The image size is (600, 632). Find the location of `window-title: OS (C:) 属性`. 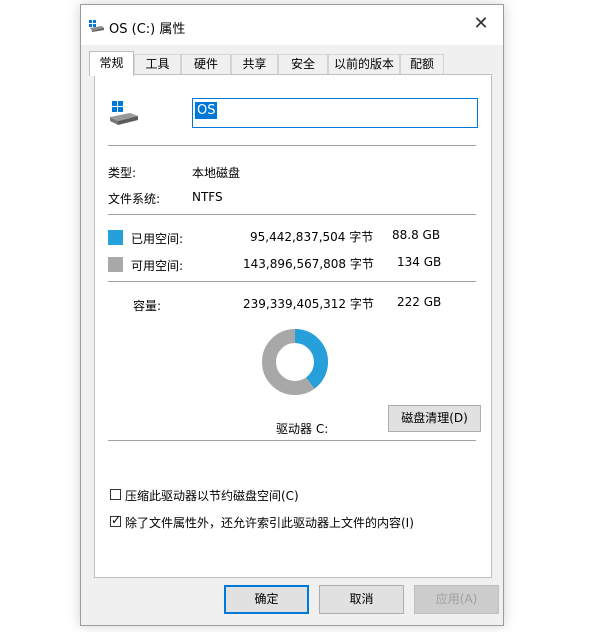

window-title: OS (C:) 属性 is located at coordinates (147, 29).